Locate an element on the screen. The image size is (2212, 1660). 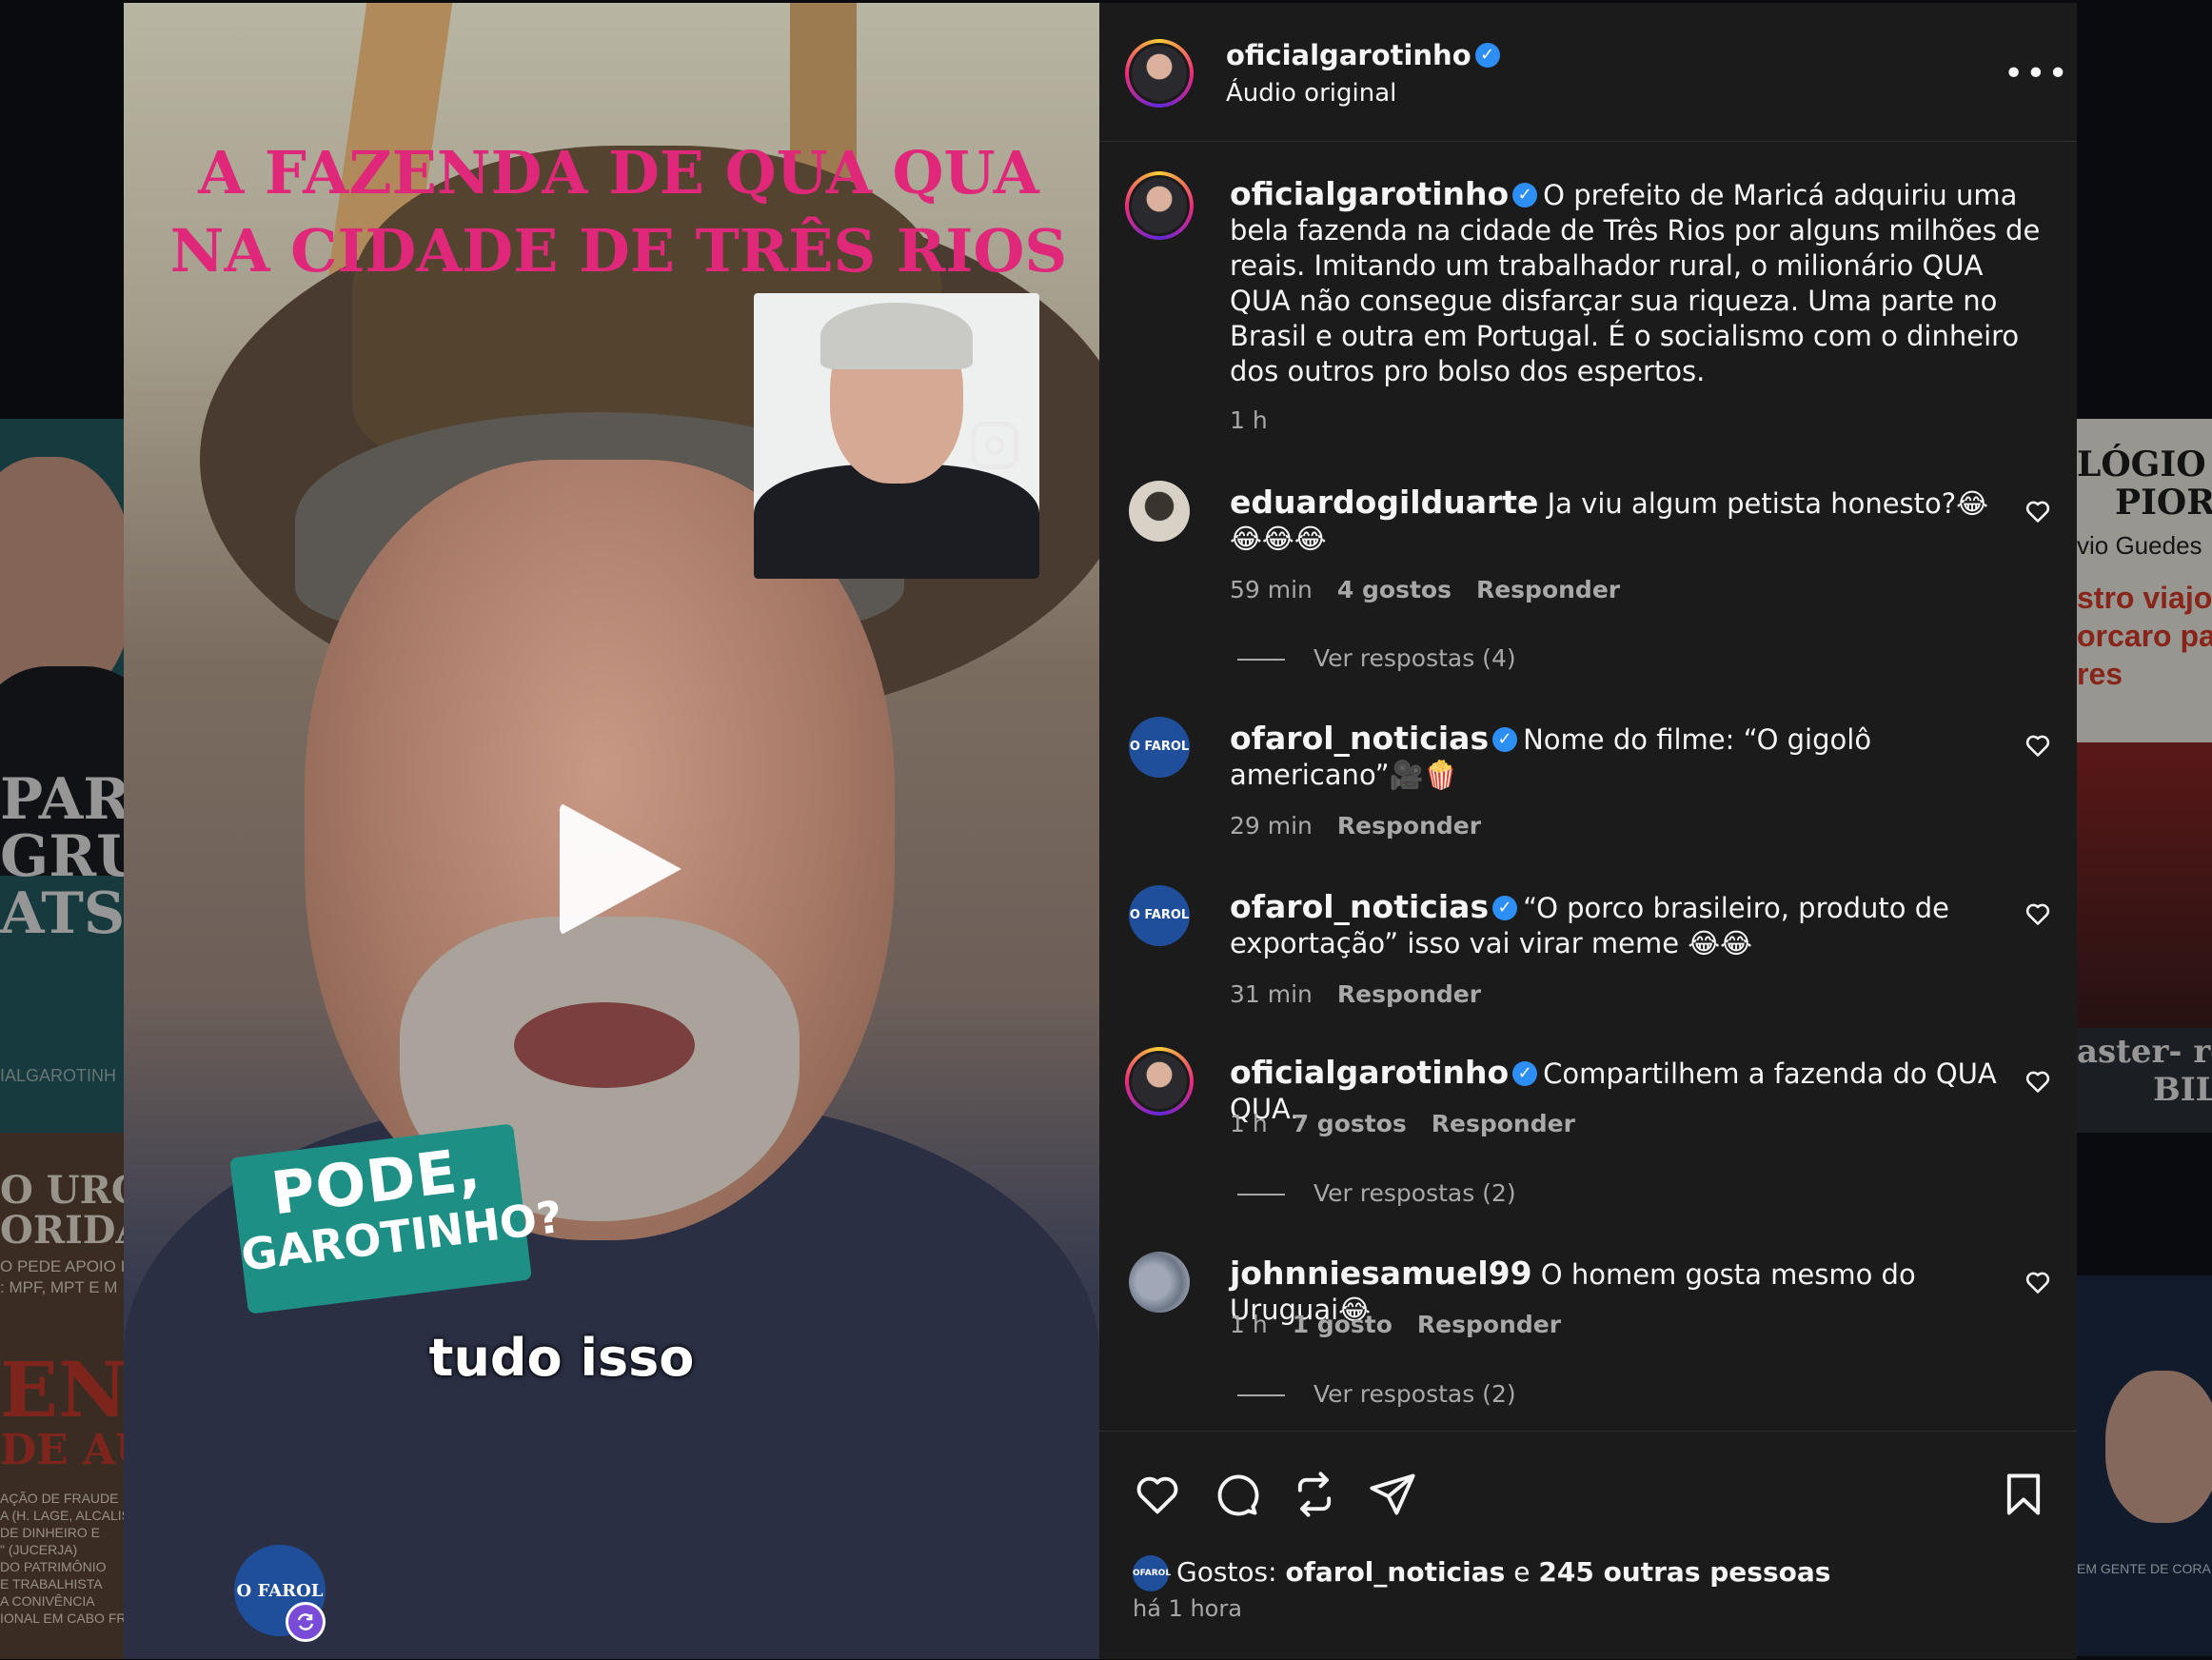
comment-meta: 29 min Responder is located at coordinates (1368, 825).